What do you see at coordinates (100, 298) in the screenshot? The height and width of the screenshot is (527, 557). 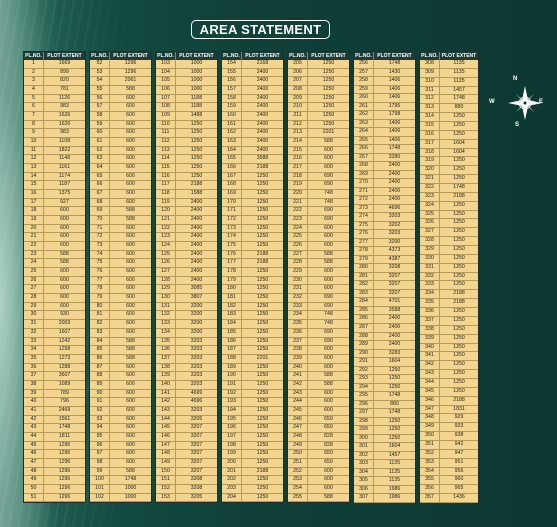 I see `plot-number: 79` at bounding box center [100, 298].